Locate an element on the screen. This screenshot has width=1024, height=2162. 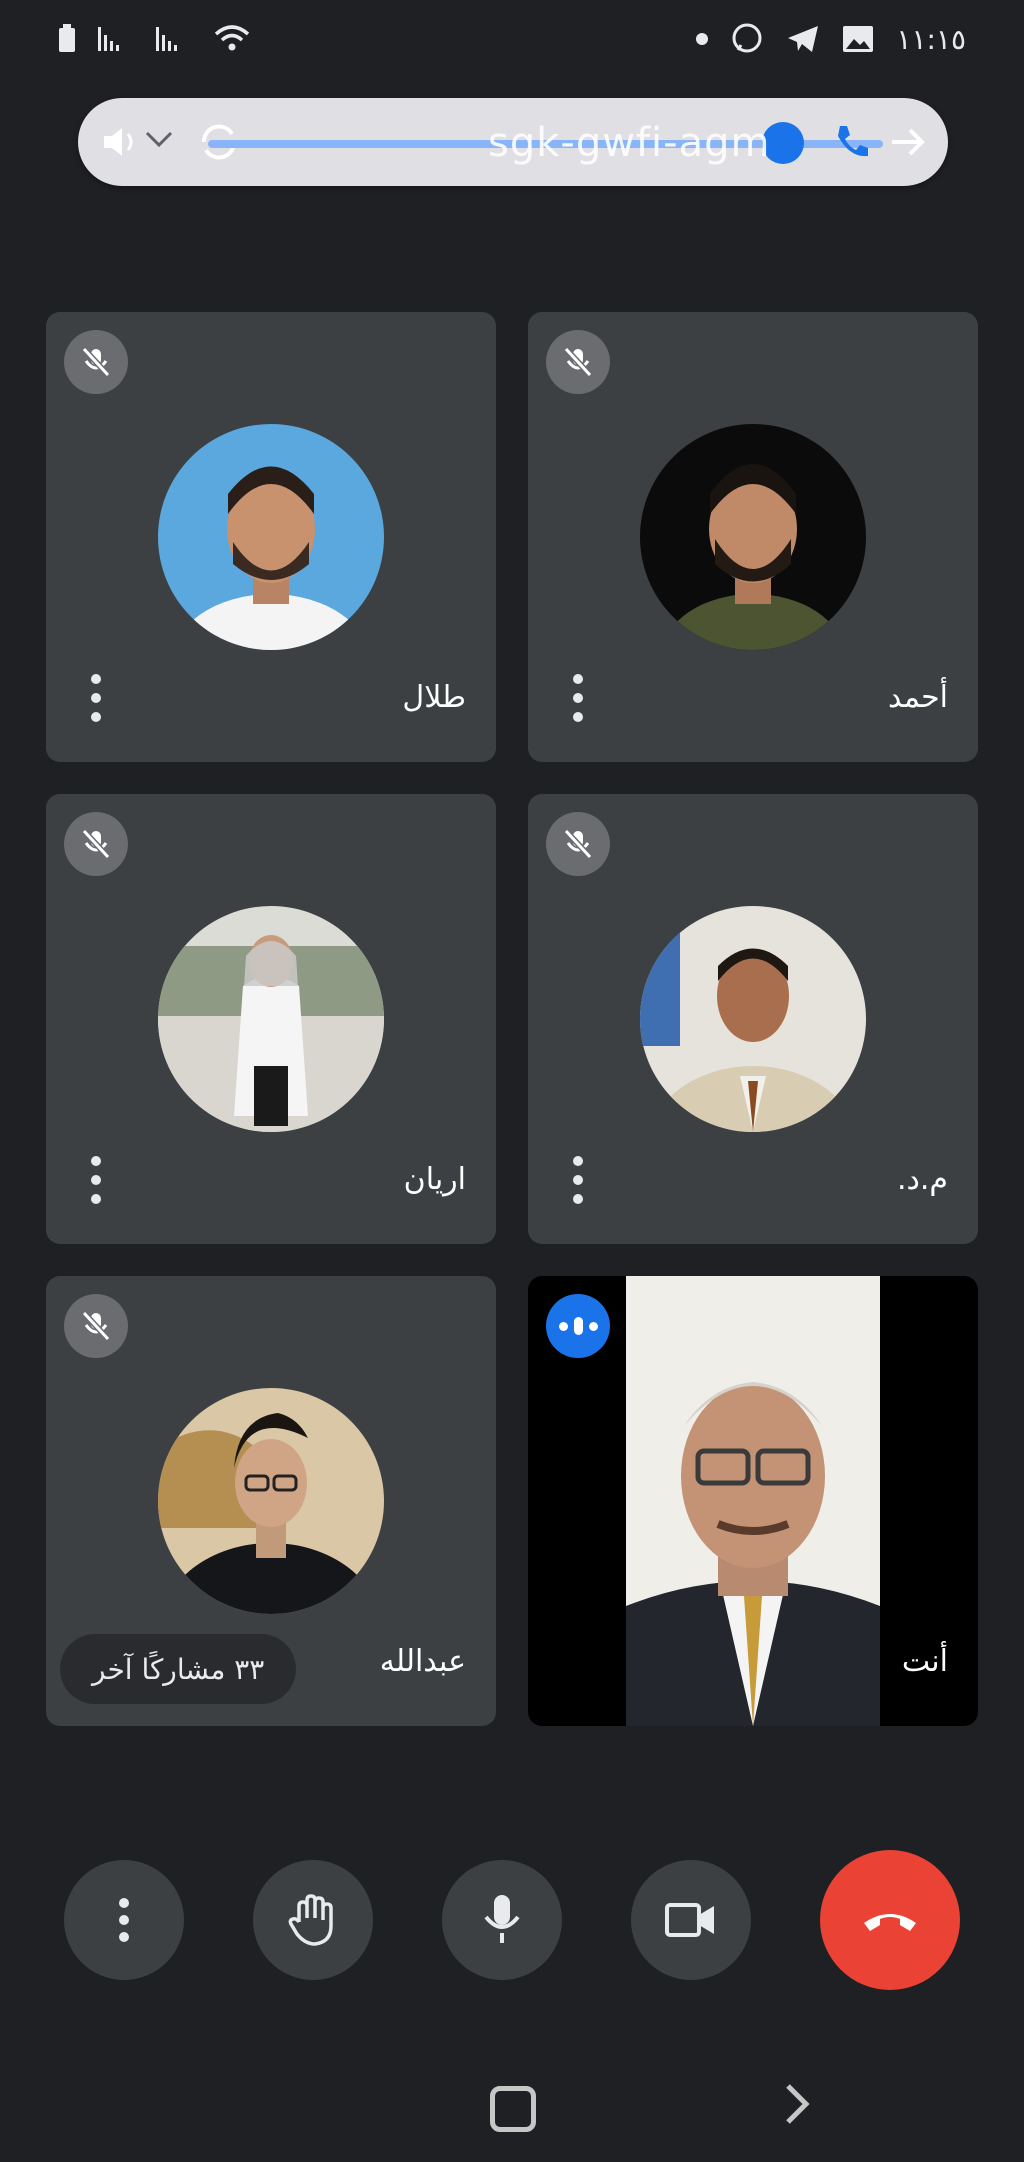
back-chevron-icon is located at coordinates (797, 2104).